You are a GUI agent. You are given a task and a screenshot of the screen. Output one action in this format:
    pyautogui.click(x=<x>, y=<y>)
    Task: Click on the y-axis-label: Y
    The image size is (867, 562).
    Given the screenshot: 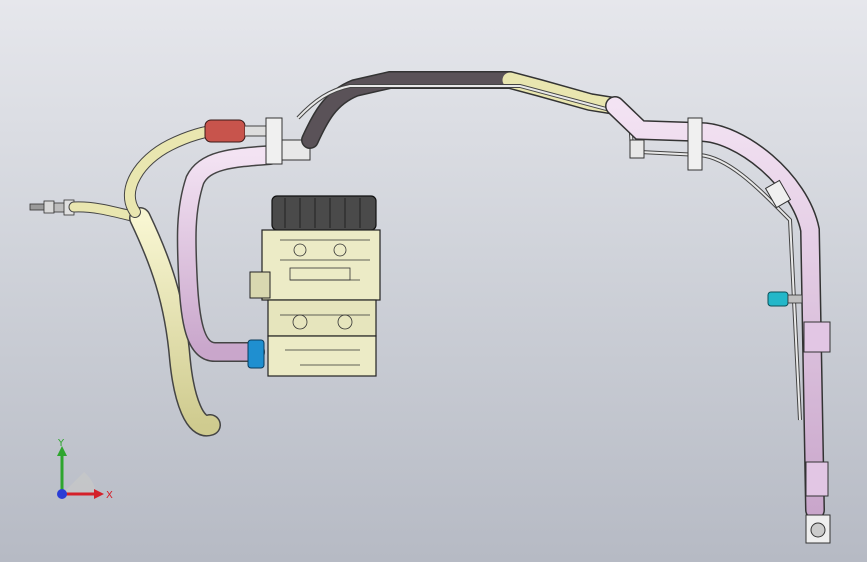 What is the action you would take?
    pyautogui.click(x=61, y=443)
    